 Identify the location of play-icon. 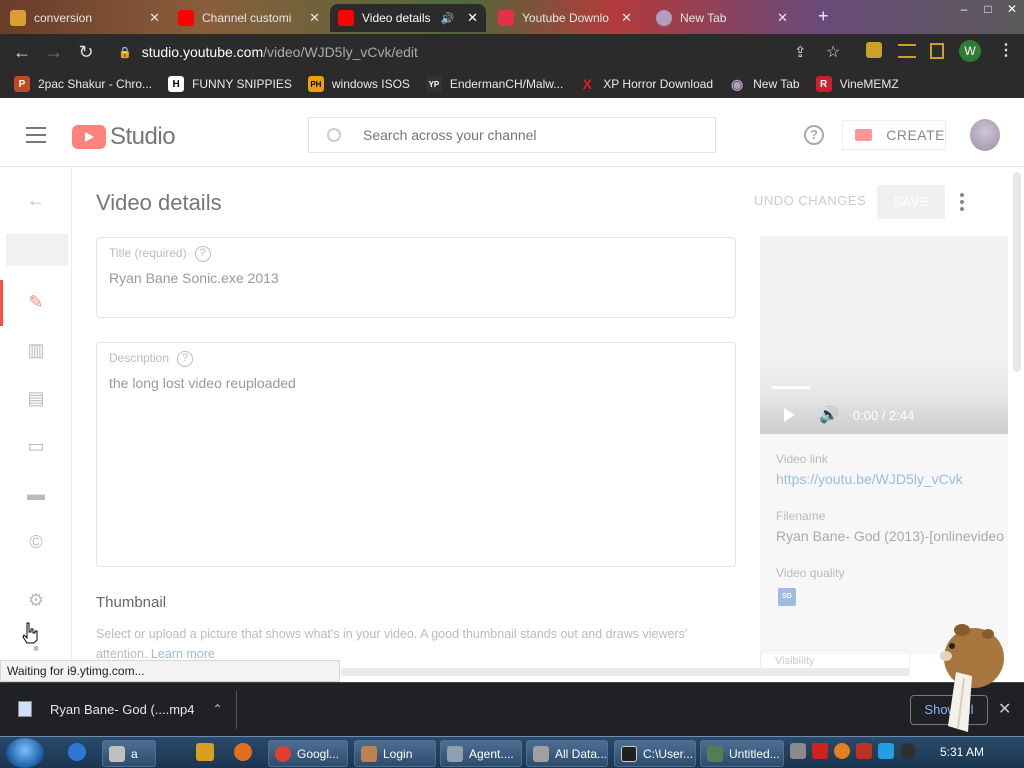
(789, 415).